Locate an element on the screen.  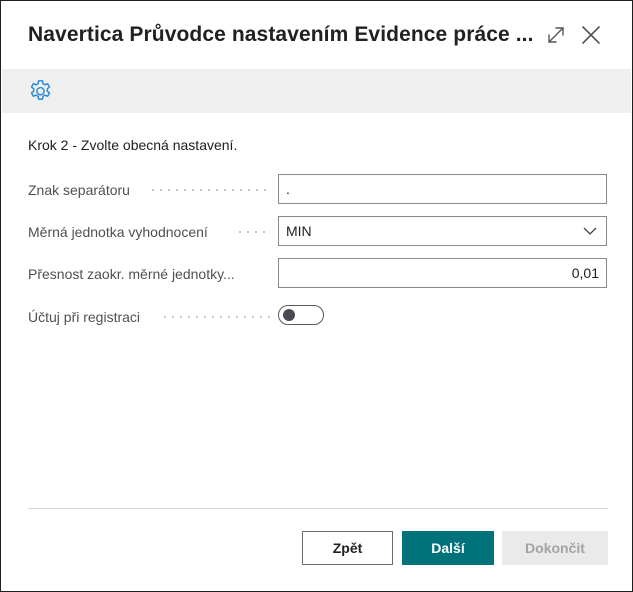
separator-label: Znak separátoru is located at coordinates (79, 190).